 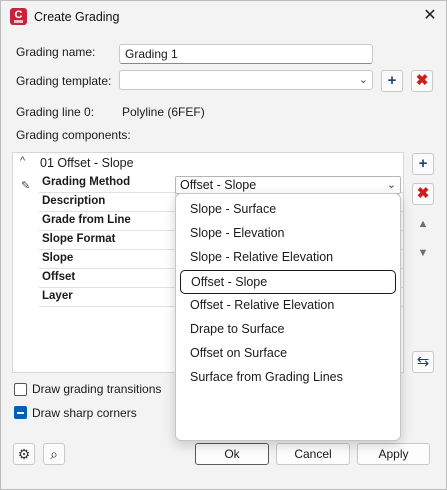 What do you see at coordinates (20, 389) in the screenshot?
I see `draw-transitions-checkbox` at bounding box center [20, 389].